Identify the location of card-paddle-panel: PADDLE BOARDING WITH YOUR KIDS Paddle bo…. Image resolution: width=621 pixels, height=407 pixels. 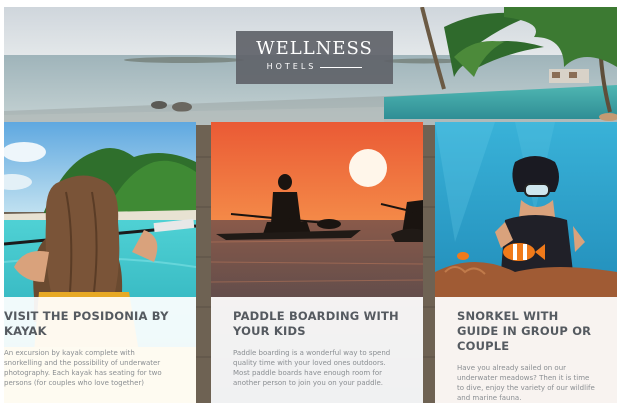
(317, 350).